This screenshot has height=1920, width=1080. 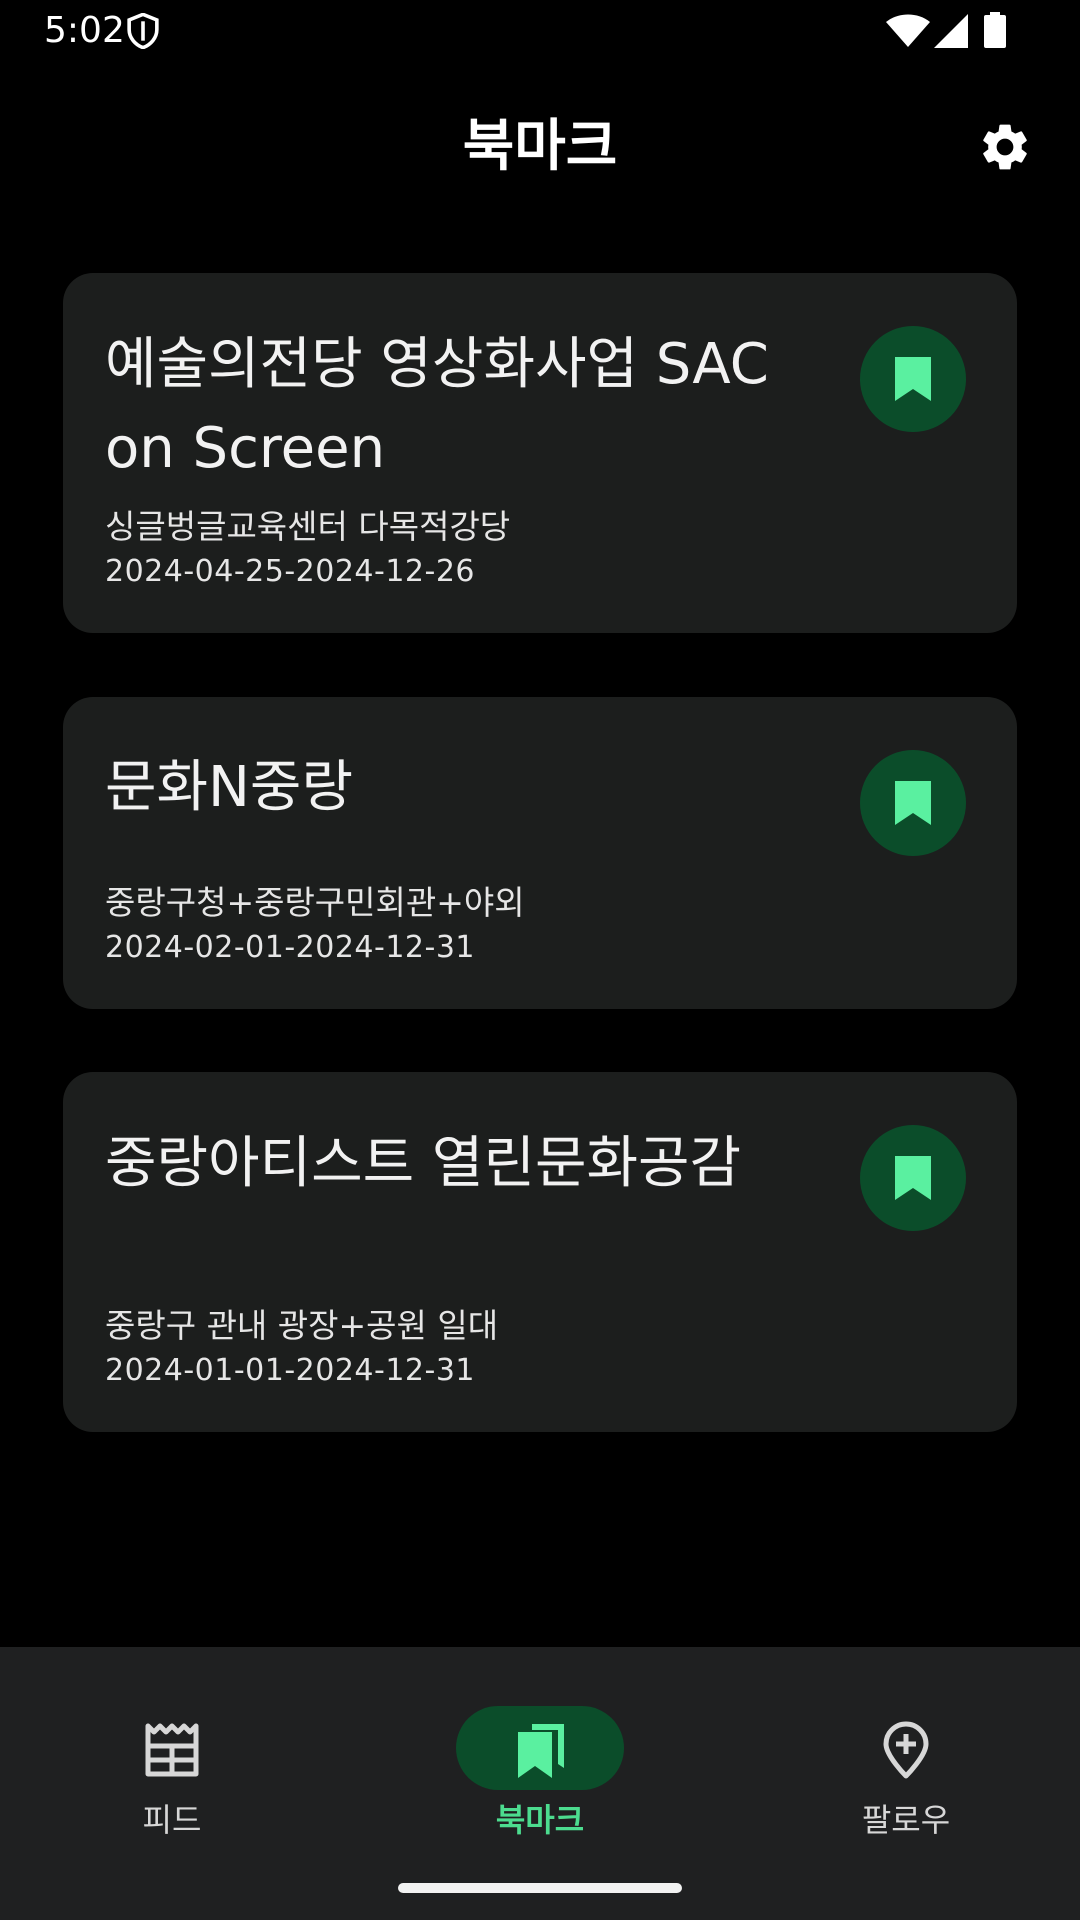 What do you see at coordinates (906, 1820) in the screenshot?
I see `nav-label-follow: 팔로우` at bounding box center [906, 1820].